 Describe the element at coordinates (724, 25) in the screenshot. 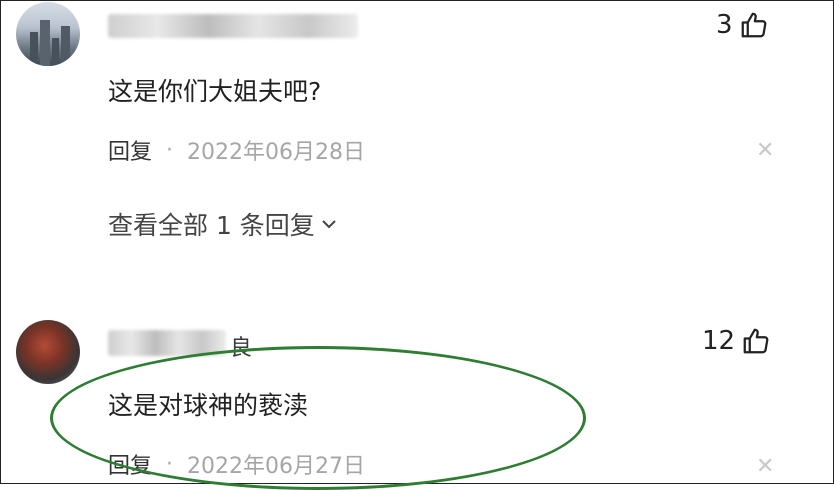

I see `like-count: 3` at that location.